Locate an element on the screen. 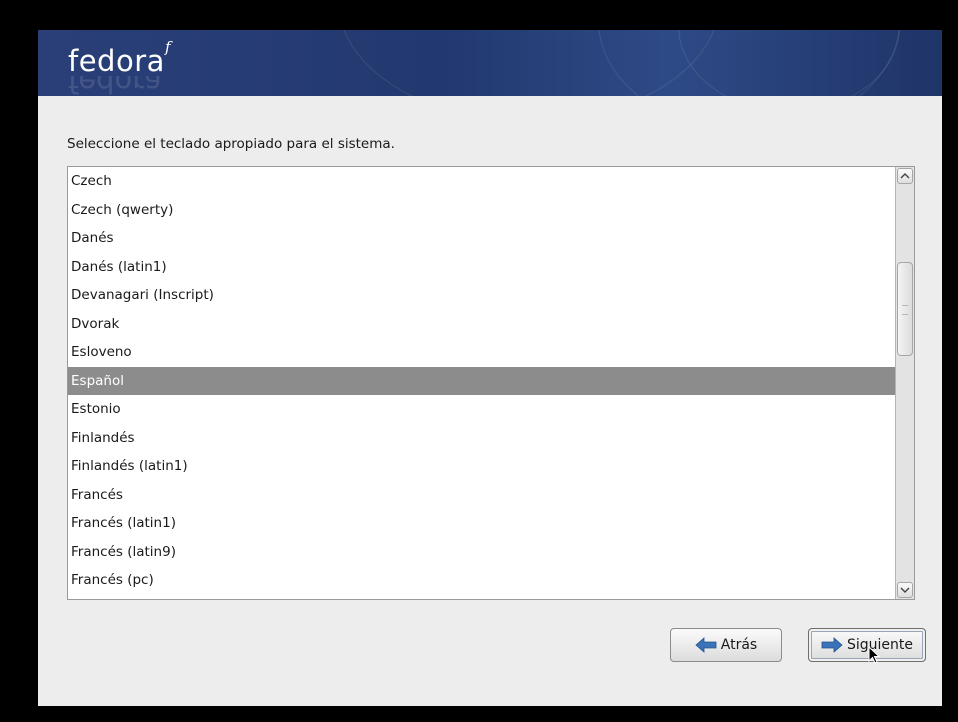  list-item: Francés is located at coordinates (481, 495).